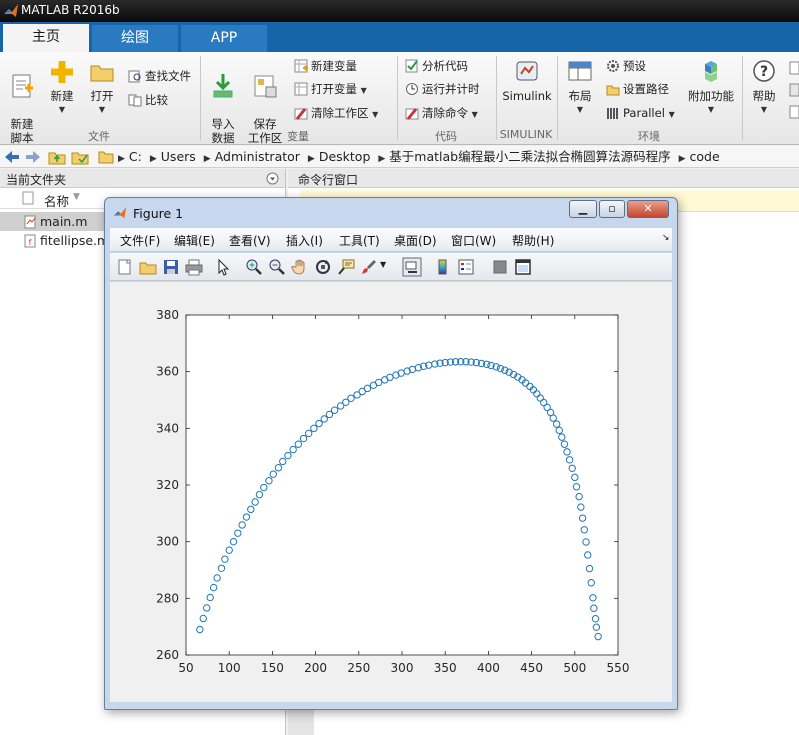  Describe the element at coordinates (466, 267) in the screenshot. I see `legend-icon` at that location.